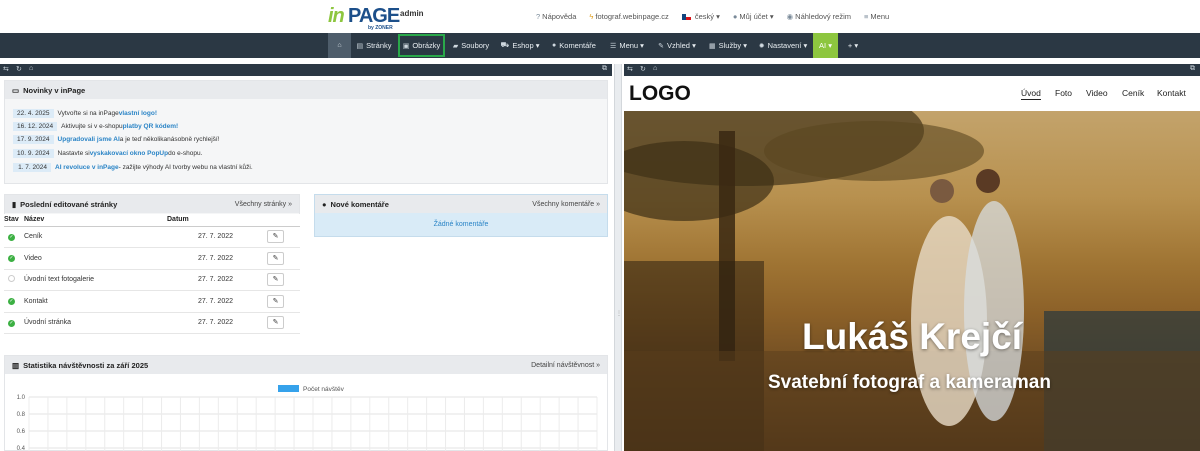 This screenshot has width=1200, height=451. Describe the element at coordinates (591, 16) in the screenshot. I see `bolt-icon: ϟ` at that location.